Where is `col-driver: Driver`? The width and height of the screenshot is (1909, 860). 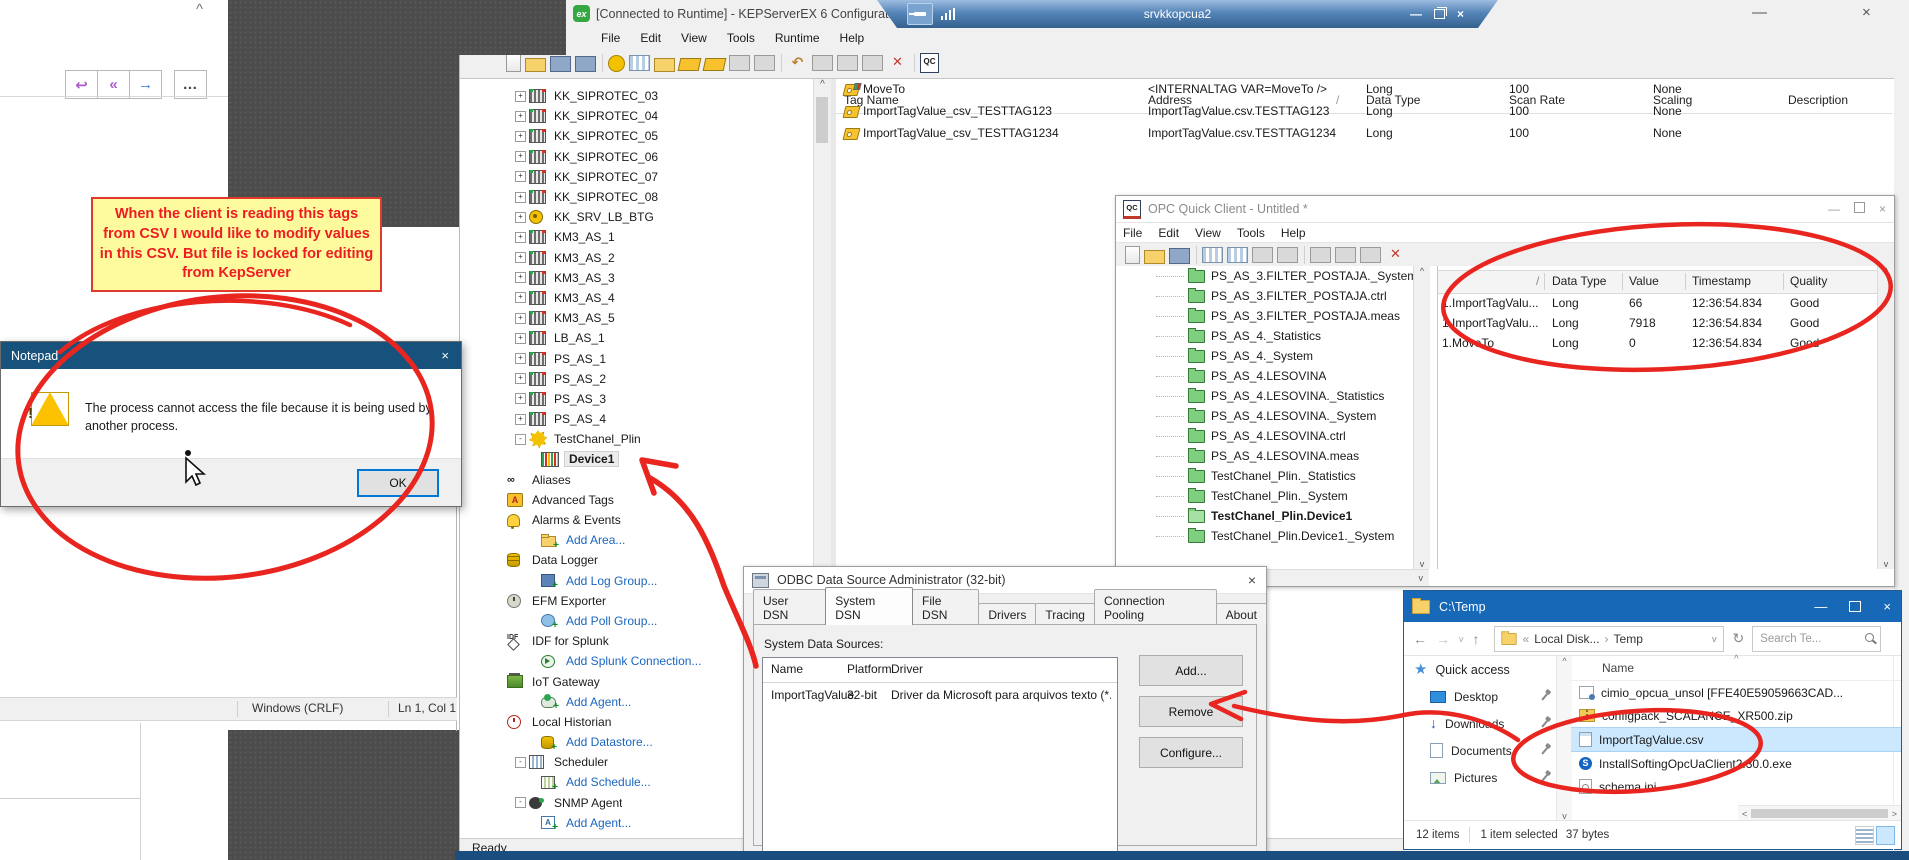
col-driver: Driver is located at coordinates (907, 669).